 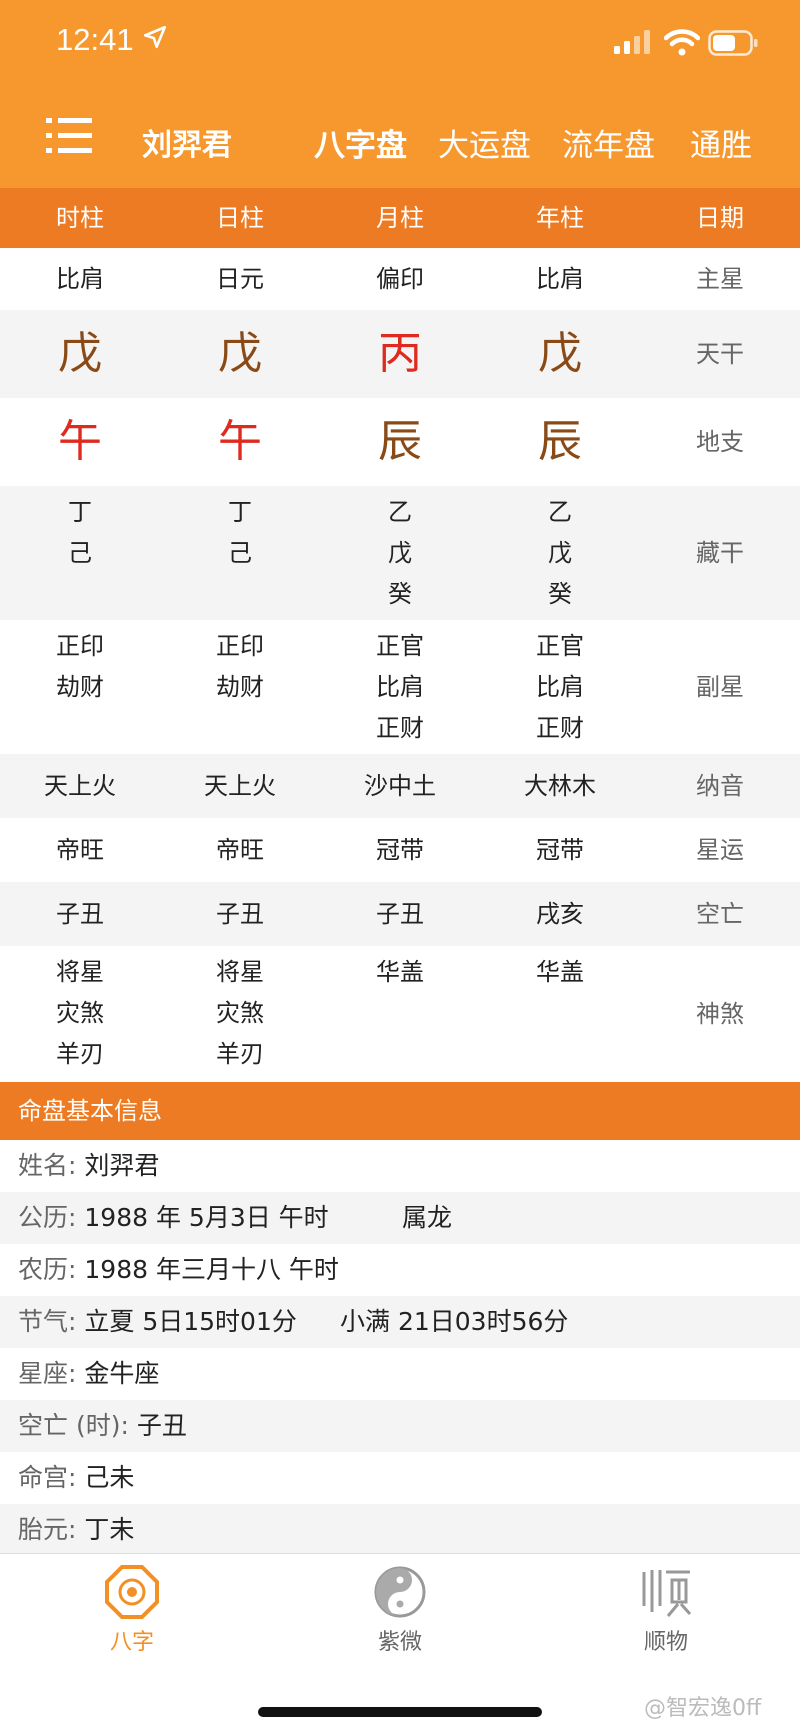 What do you see at coordinates (240, 849) in the screenshot?
I see `cell: 帝旺` at bounding box center [240, 849].